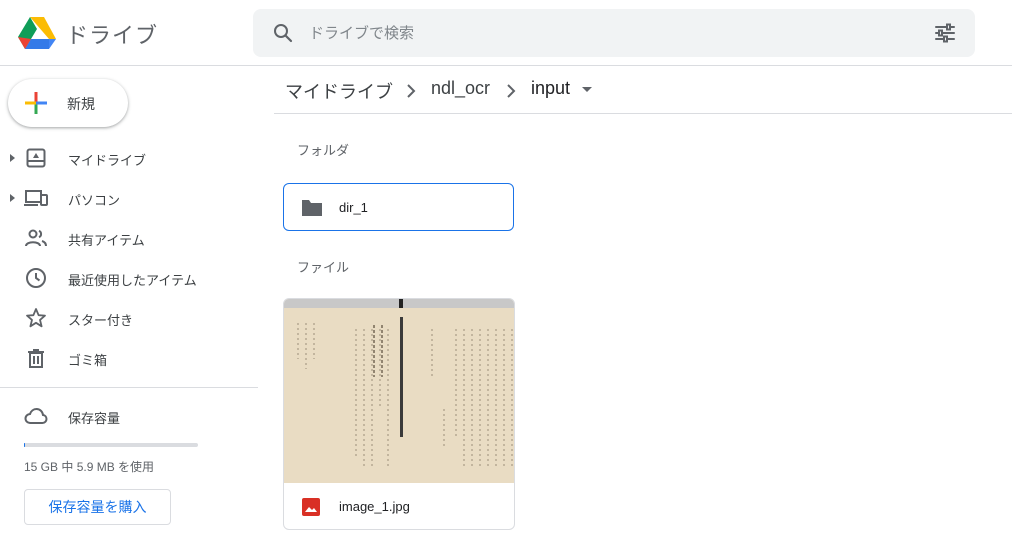 This screenshot has height=558, width=1012. What do you see at coordinates (550, 88) in the screenshot?
I see `breadcrumb-item-input: input` at bounding box center [550, 88].